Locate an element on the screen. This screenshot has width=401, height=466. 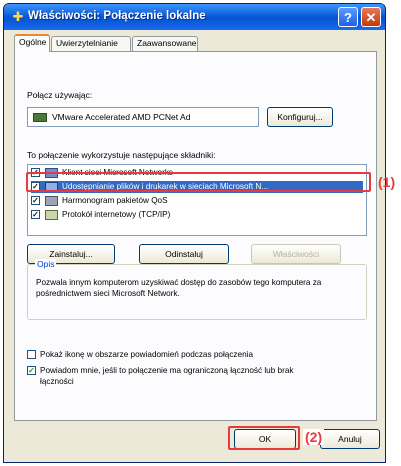
callout-1-highlight is located at coordinates (198, 182).